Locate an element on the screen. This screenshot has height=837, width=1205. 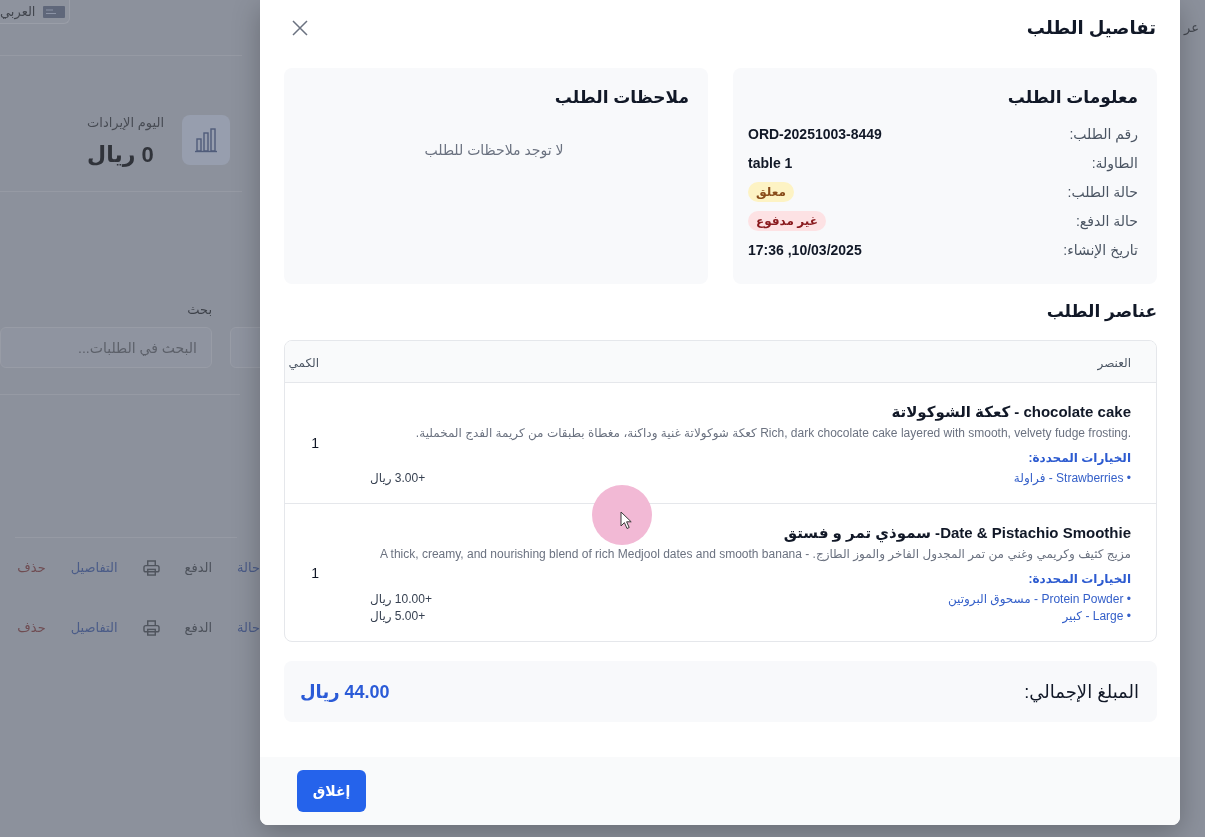
header-text: عر is located at coordinates (1191, 27).